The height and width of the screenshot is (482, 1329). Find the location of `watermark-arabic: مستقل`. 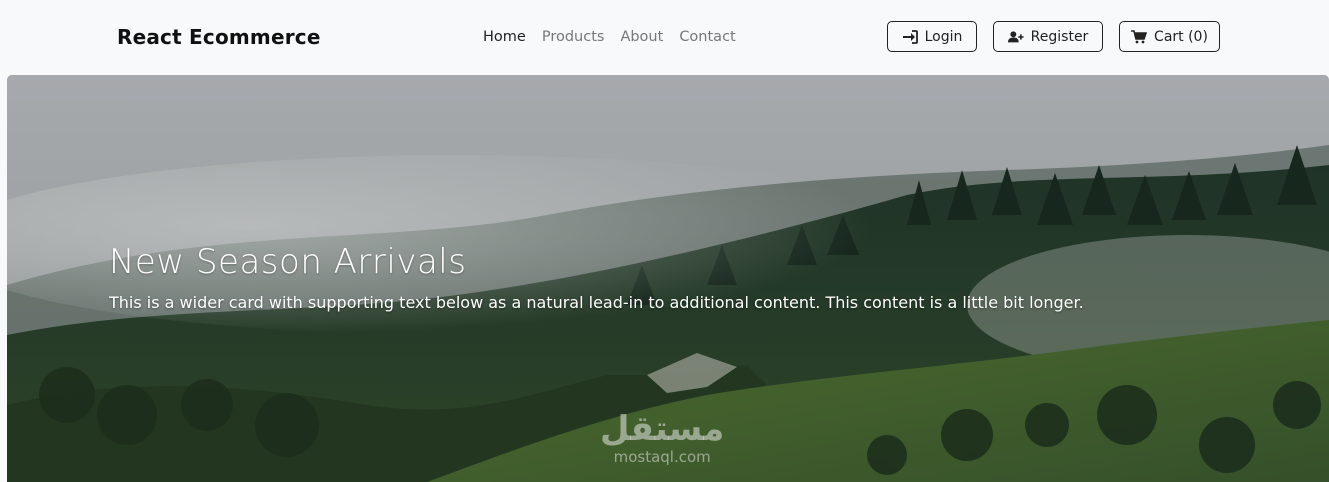

watermark-arabic: مستقل is located at coordinates (662, 429).